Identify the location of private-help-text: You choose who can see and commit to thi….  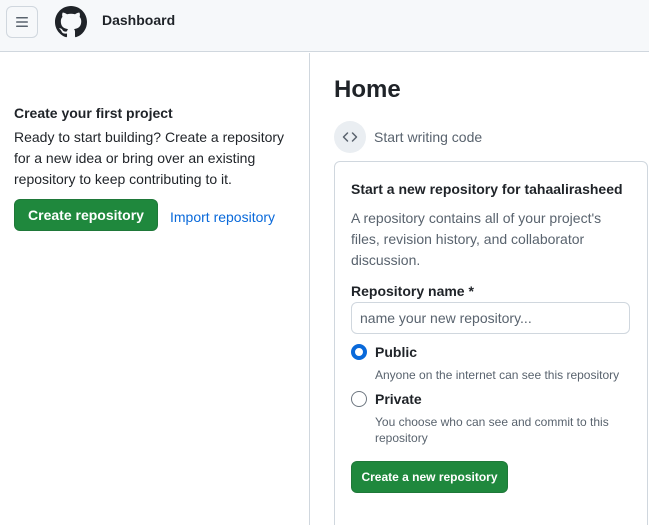
(492, 430).